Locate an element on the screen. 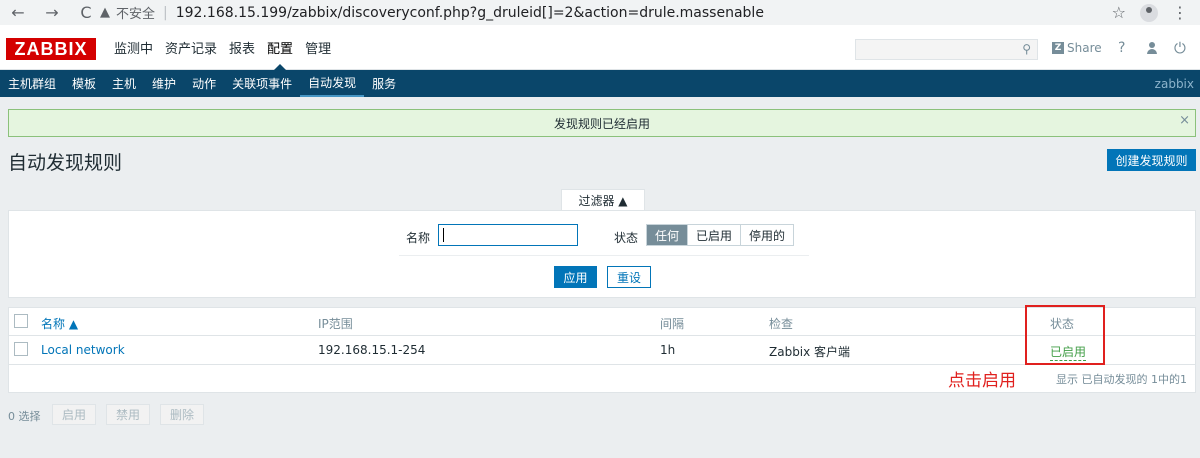 This screenshot has height=458, width=1200. submenu-services: 服务 is located at coordinates (384, 83).